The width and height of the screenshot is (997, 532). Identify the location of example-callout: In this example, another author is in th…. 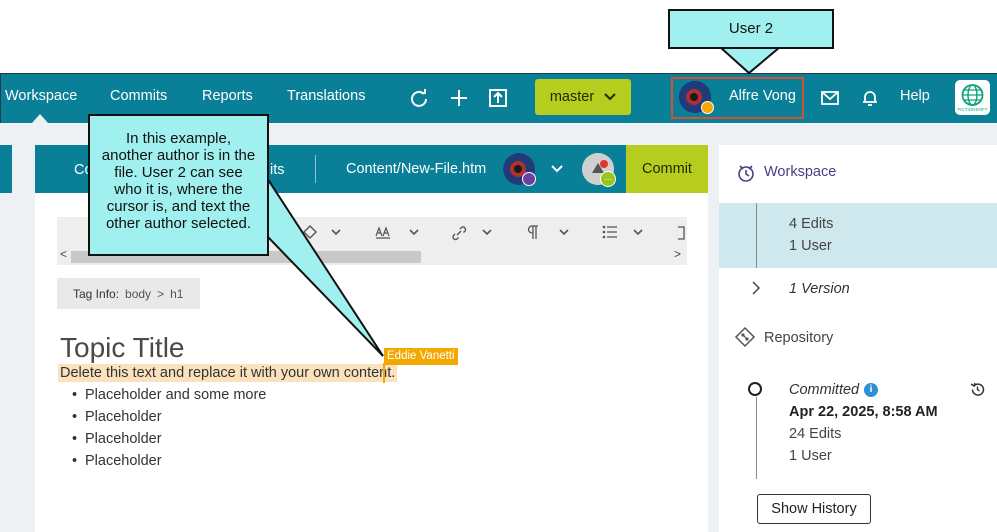
(178, 185).